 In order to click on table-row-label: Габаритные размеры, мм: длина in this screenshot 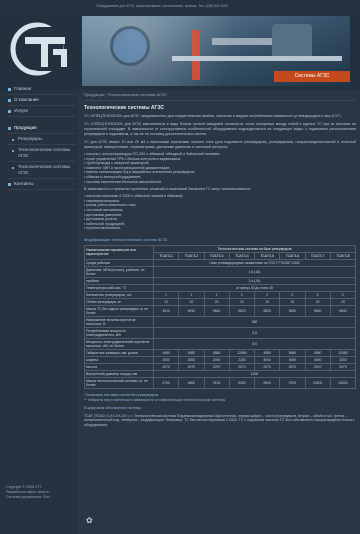, I will do `click(119, 352)`.